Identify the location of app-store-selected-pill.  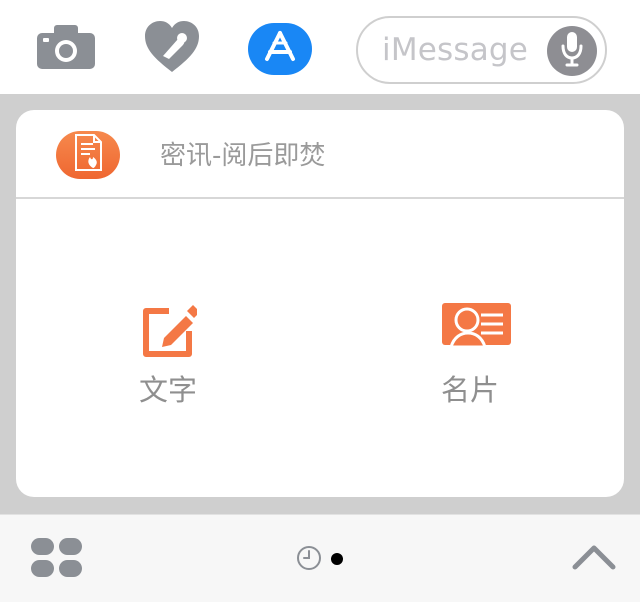
(280, 49).